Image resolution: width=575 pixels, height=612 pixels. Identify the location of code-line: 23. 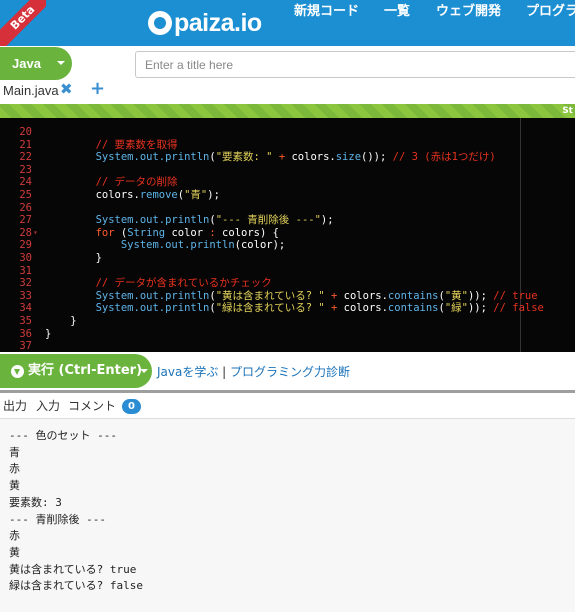
(287, 170).